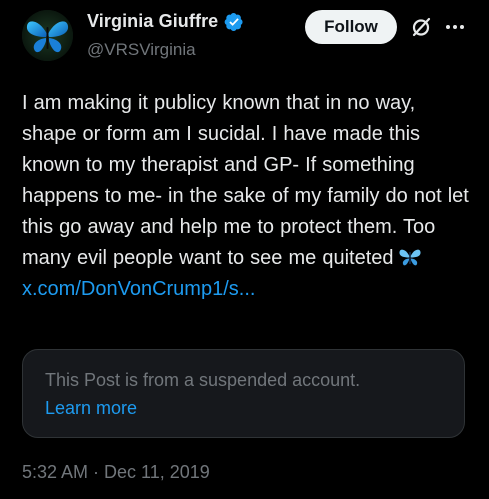 This screenshot has width=489, height=499. I want to click on author-handle: @VRSVirginia, so click(141, 50).